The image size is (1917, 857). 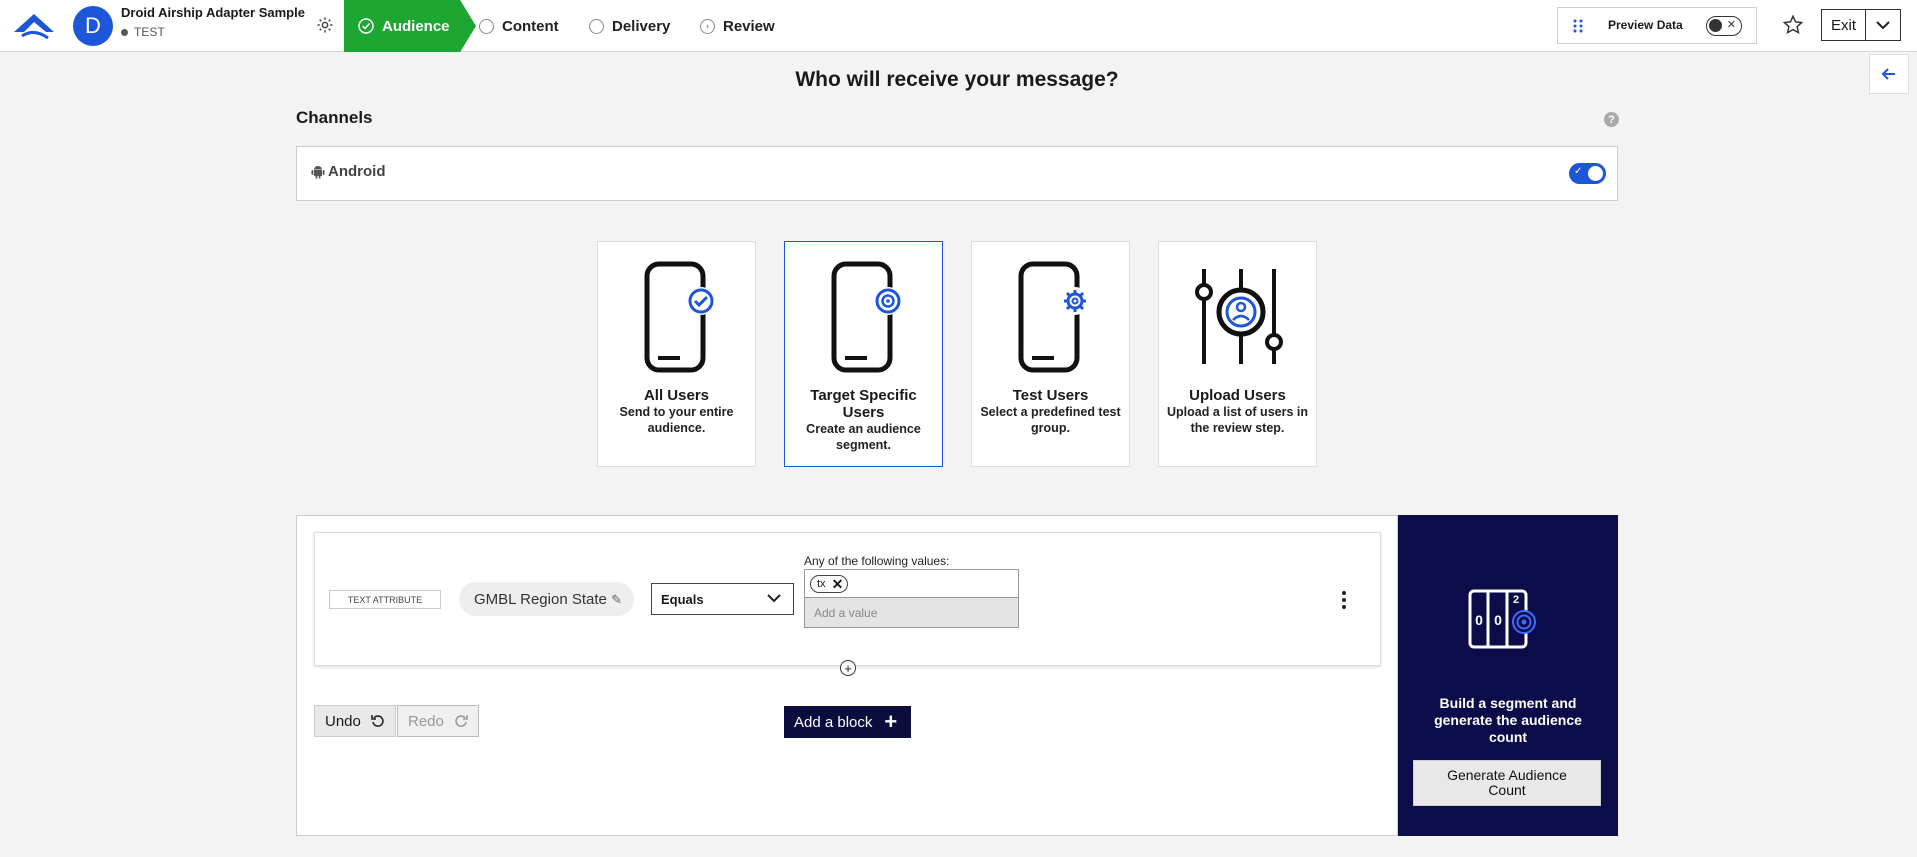 I want to click on audience-option-all-users: All Users Send to your entire audience., so click(x=676, y=354).